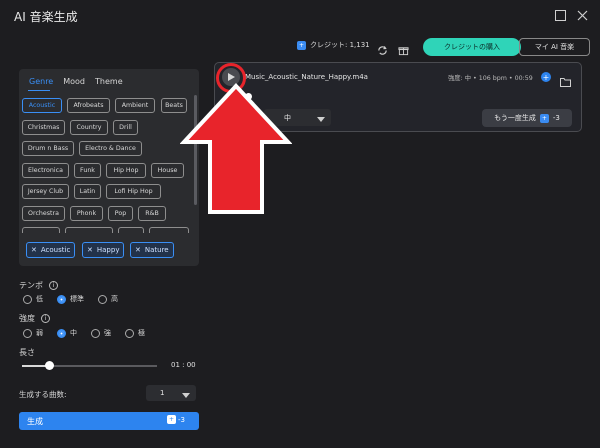  Describe the element at coordinates (183, 365) in the screenshot. I see `length-value: 01 : 00` at that location.